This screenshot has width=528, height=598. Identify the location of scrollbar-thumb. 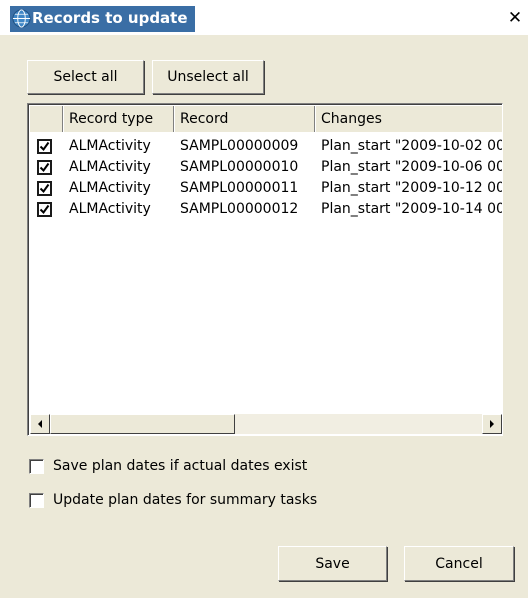
(142, 424).